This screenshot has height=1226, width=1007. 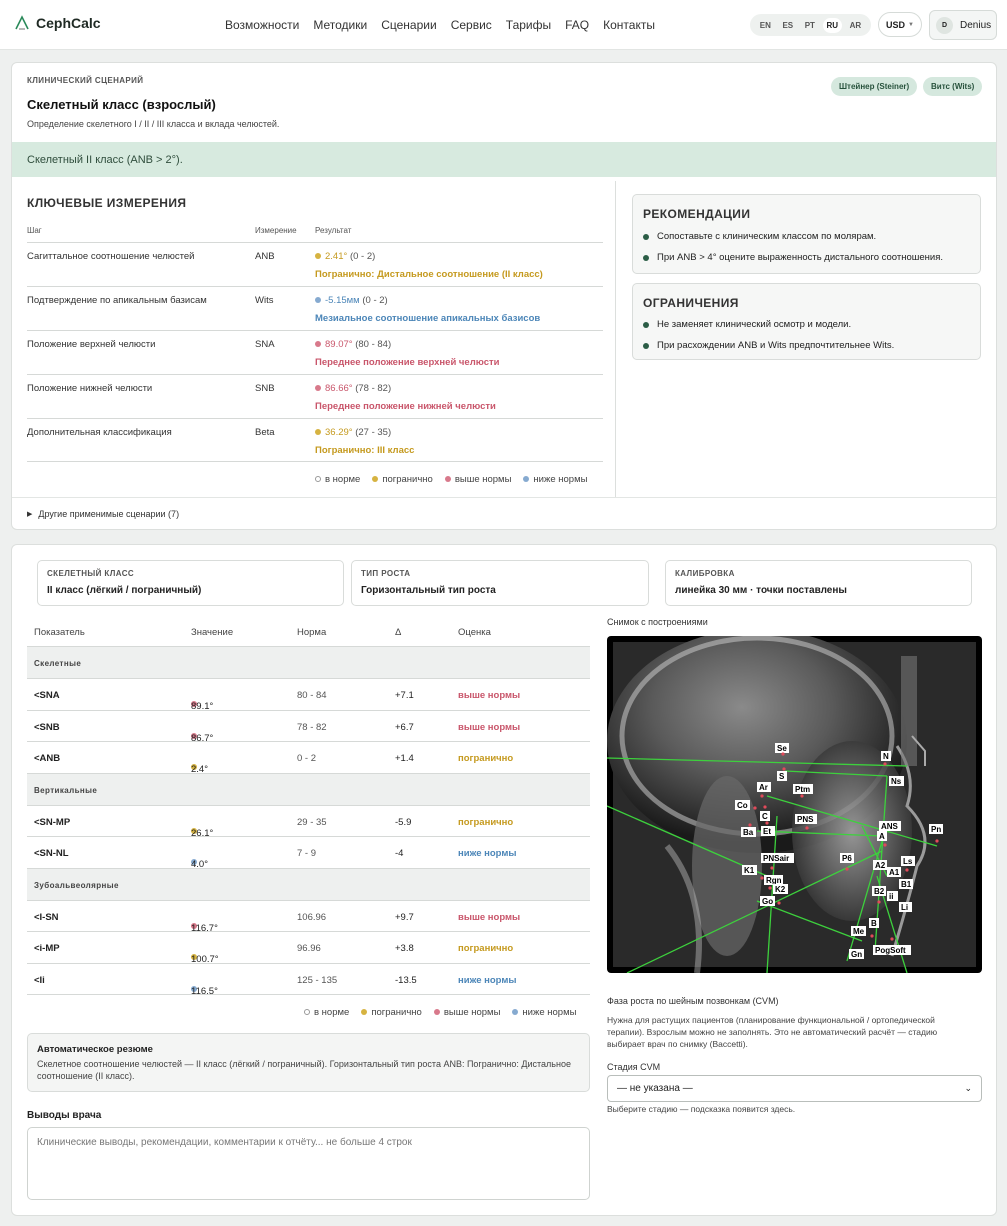 I want to click on svg-text: K1, so click(x=749, y=870).